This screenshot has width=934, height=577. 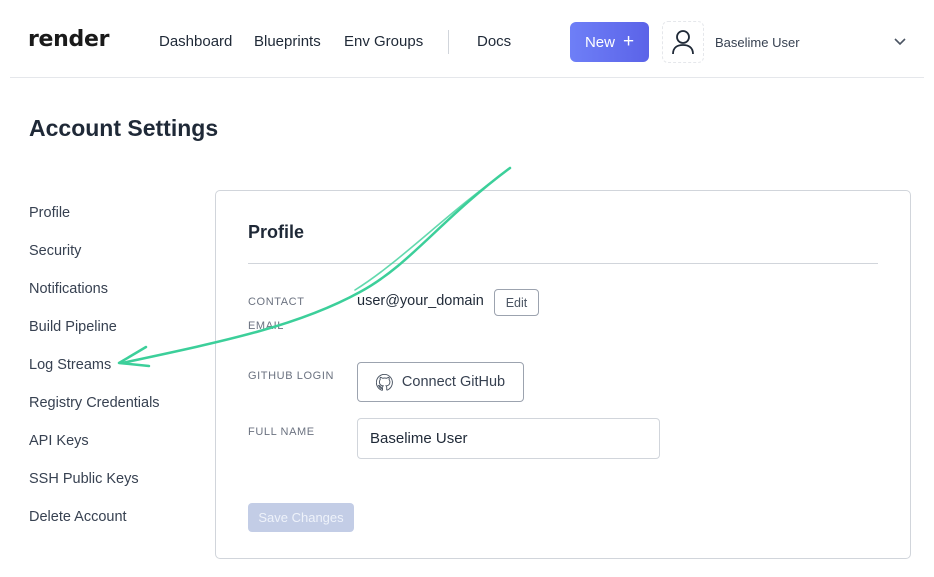 What do you see at coordinates (383, 41) in the screenshot?
I see `nav-env-groups: Env Groups` at bounding box center [383, 41].